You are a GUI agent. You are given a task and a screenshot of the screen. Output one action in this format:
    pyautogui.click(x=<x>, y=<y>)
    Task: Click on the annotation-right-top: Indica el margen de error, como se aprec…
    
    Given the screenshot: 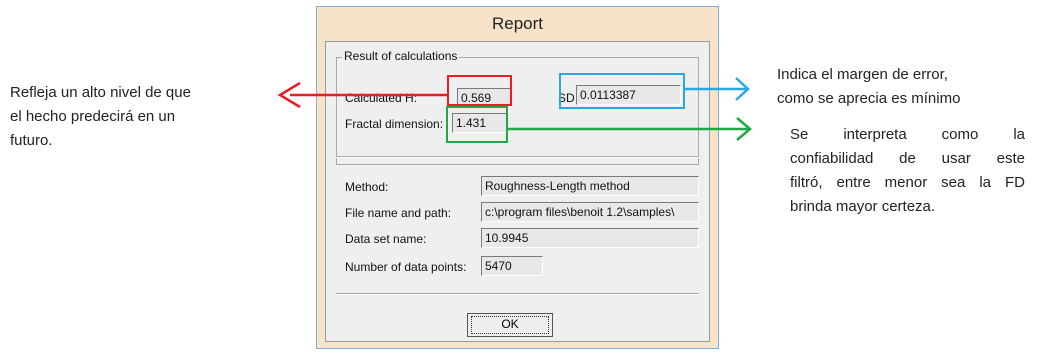 What is the action you would take?
    pyautogui.click(x=904, y=87)
    